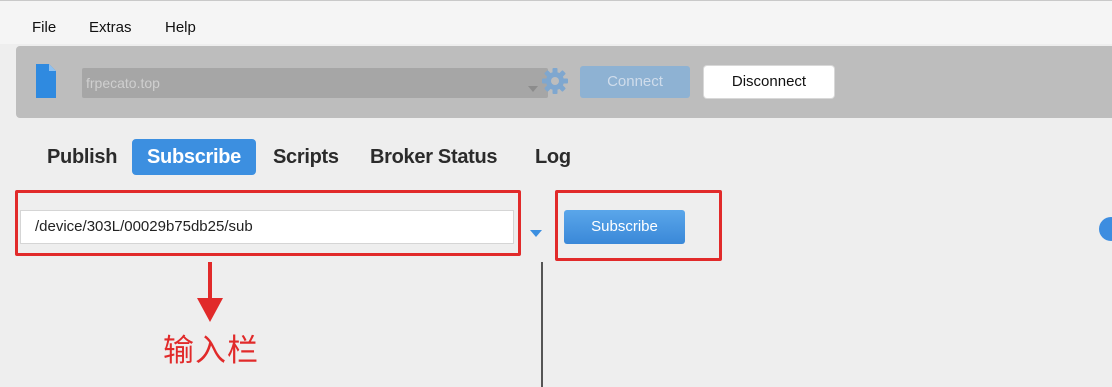 Image resolution: width=1112 pixels, height=387 pixels. I want to click on panel-divider, so click(542, 324).